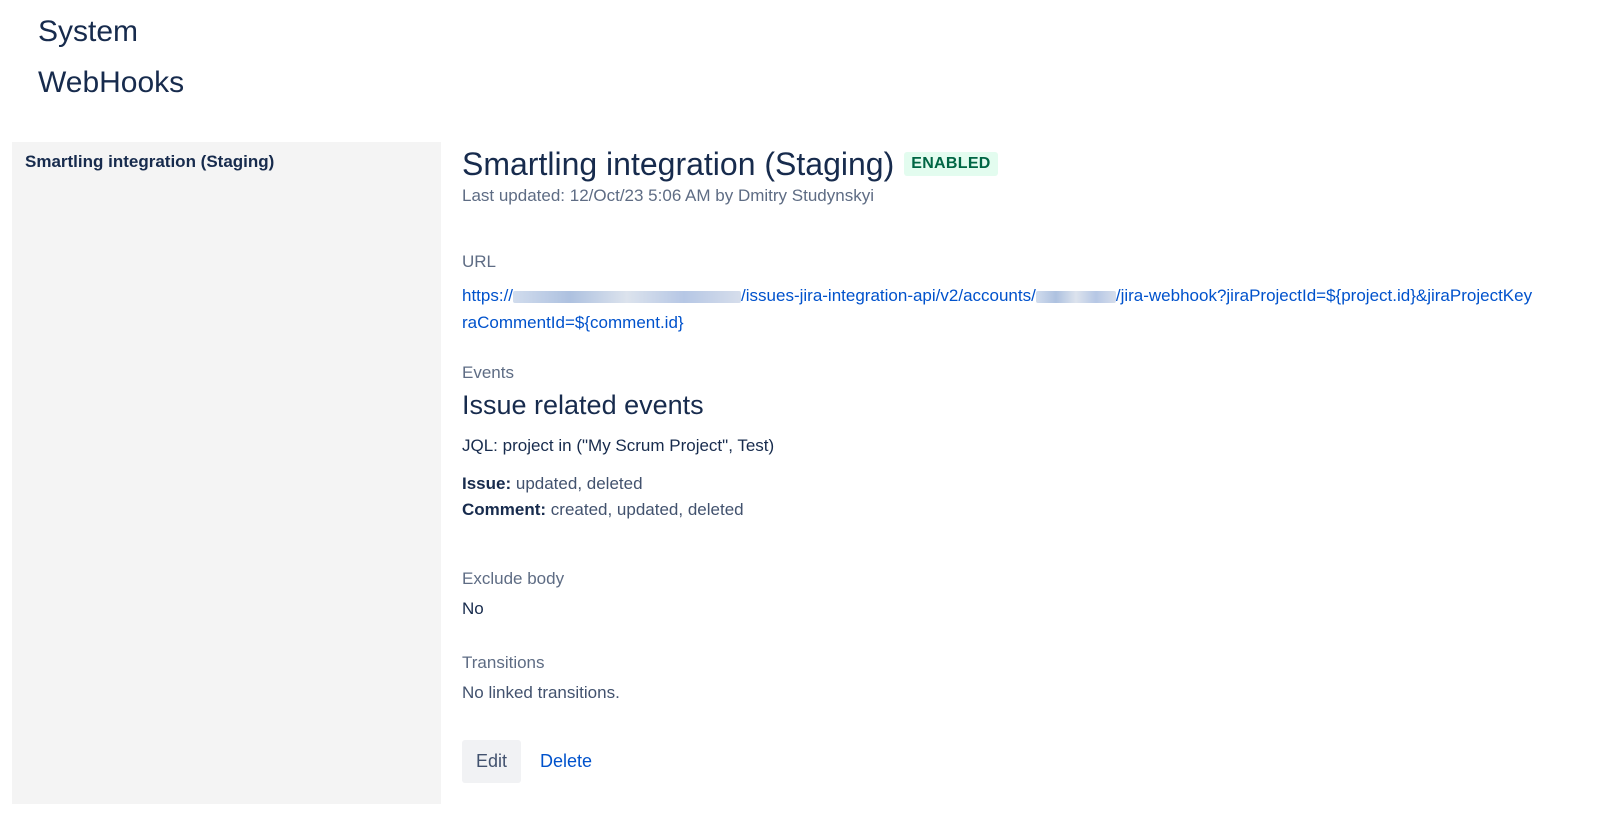 This screenshot has width=1600, height=834. What do you see at coordinates (583, 405) in the screenshot?
I see `events-heading: Issue related events` at bounding box center [583, 405].